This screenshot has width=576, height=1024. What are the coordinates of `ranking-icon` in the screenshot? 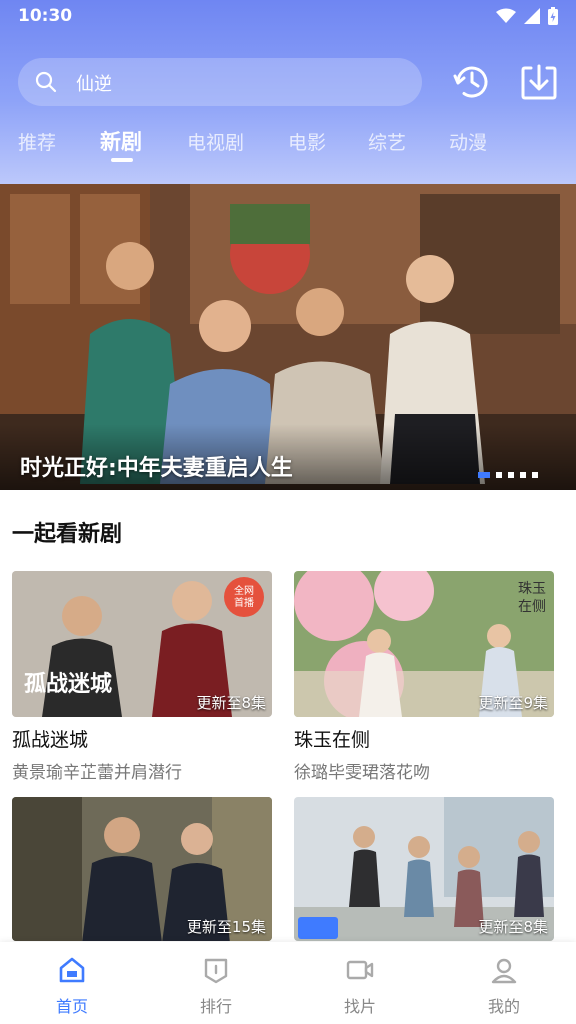 It's located at (216, 971).